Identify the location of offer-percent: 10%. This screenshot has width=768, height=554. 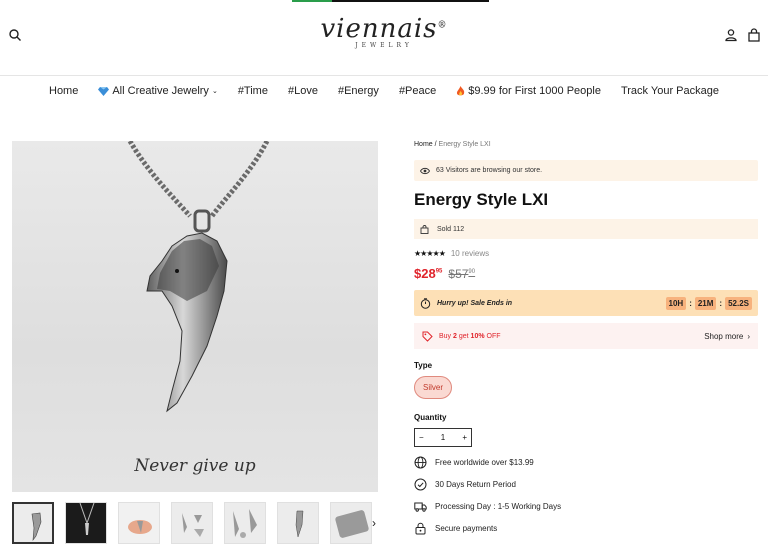
(477, 336).